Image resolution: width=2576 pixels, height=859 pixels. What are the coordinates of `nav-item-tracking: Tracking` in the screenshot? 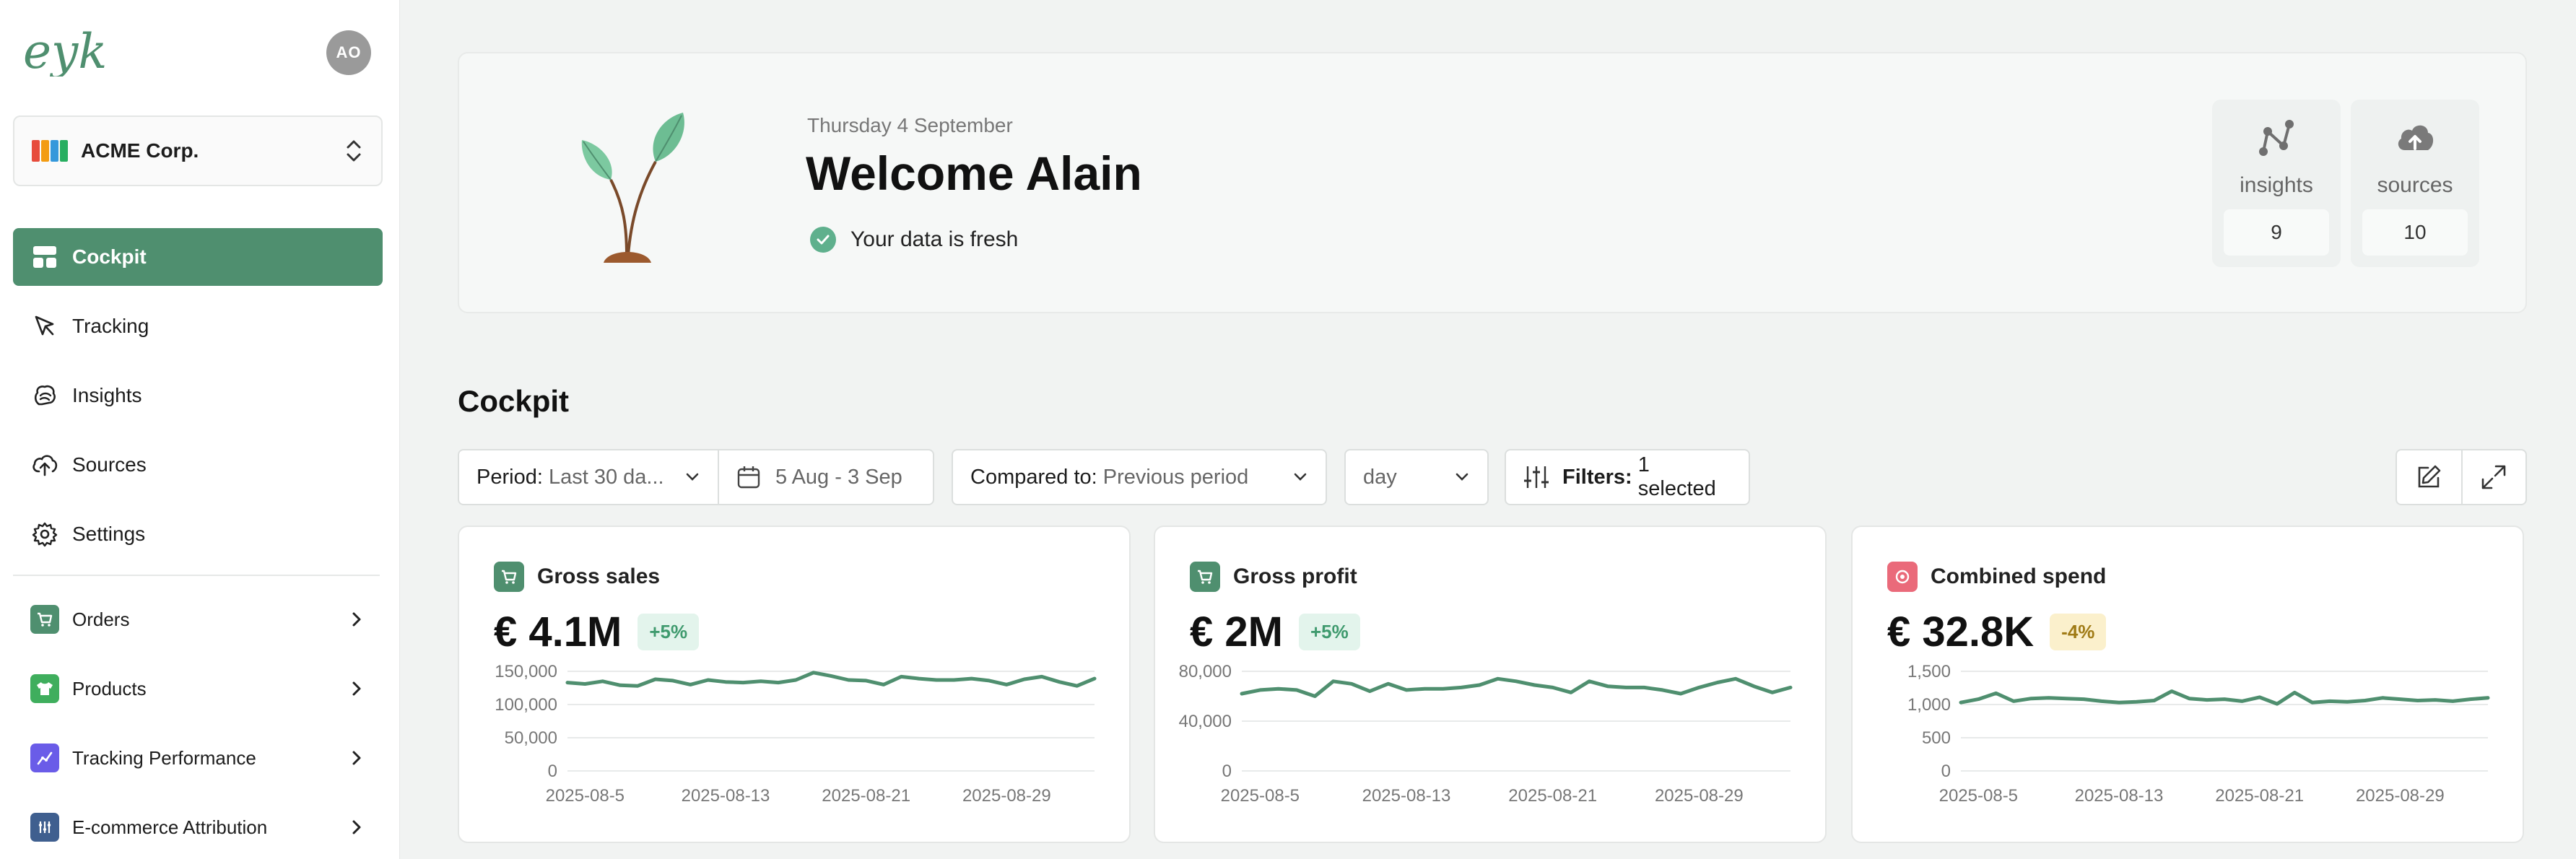 It's located at (198, 326).